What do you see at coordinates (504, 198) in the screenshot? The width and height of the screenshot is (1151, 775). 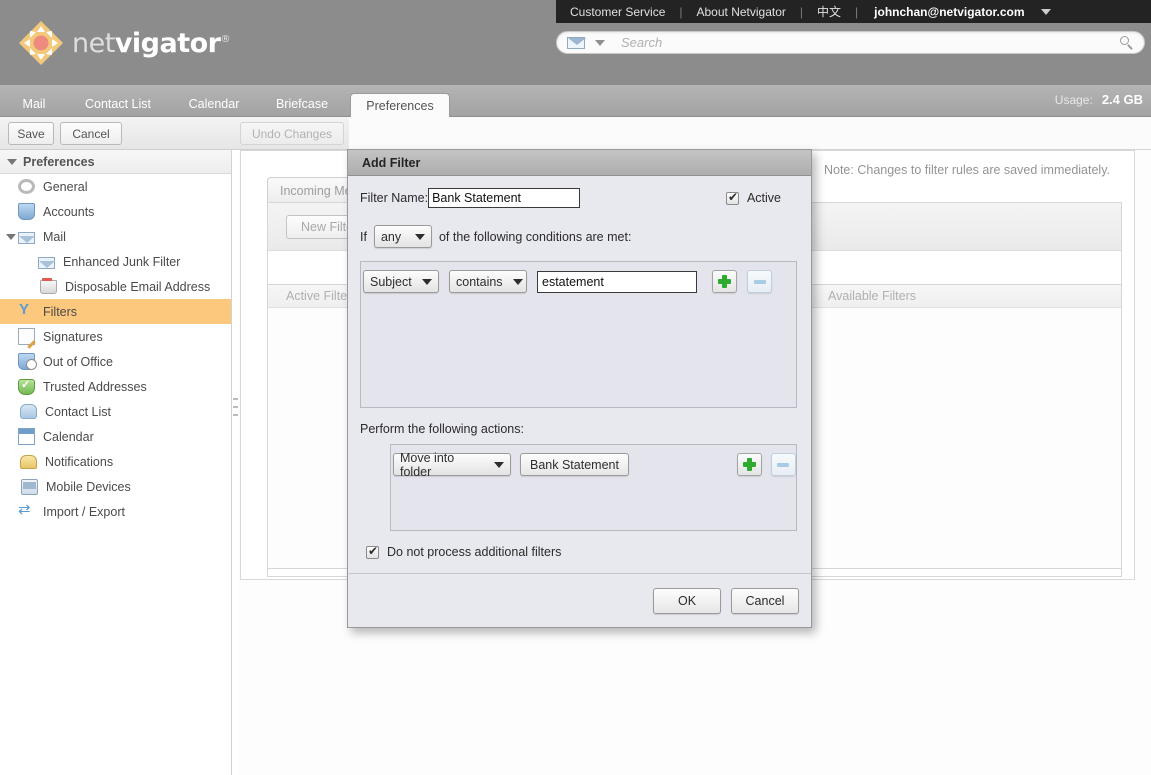 I see `filter-name-input` at bounding box center [504, 198].